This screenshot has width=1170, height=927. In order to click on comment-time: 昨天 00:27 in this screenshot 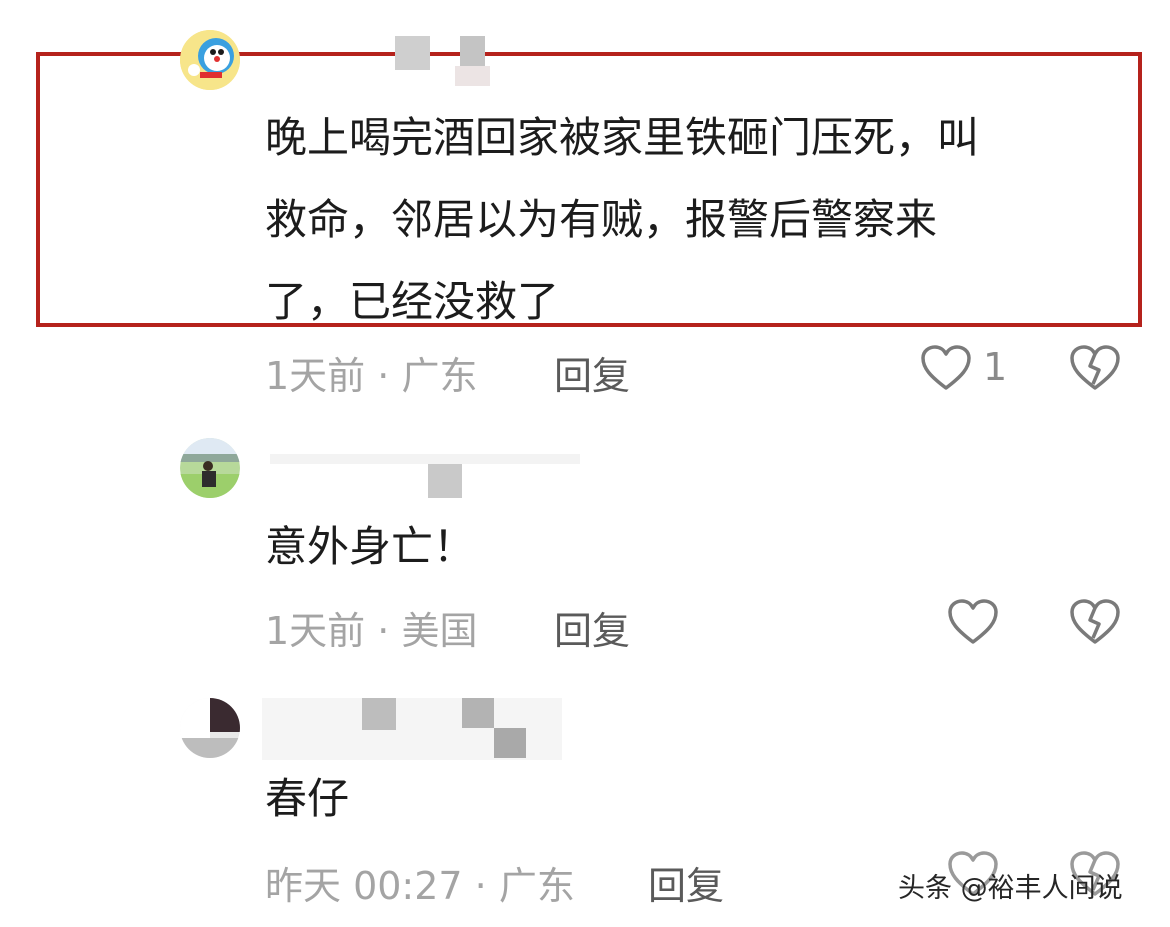, I will do `click(364, 886)`.